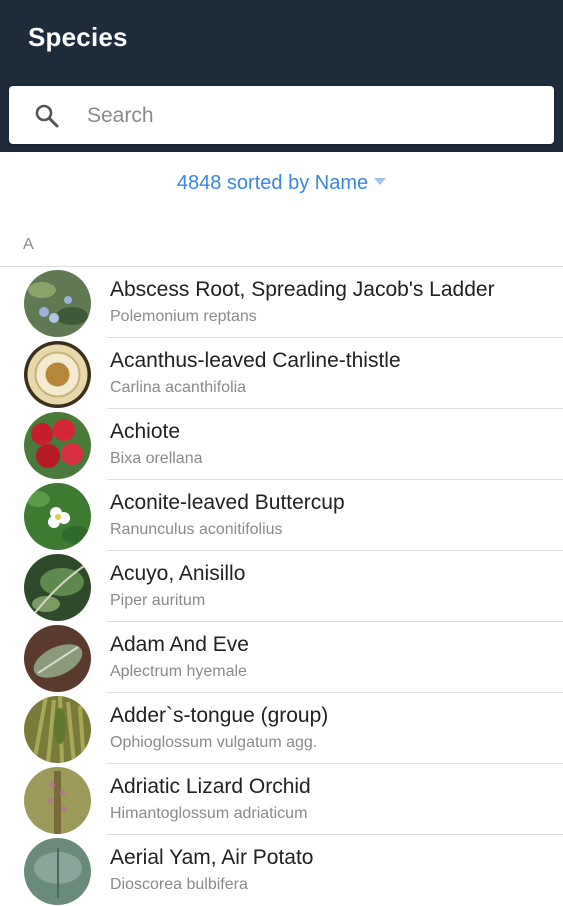  I want to click on species-name: Aconite-leaved Buttercup, so click(227, 502).